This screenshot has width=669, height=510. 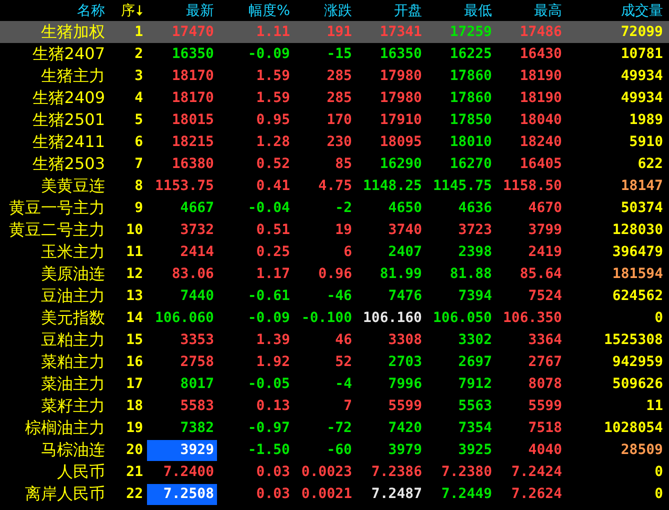 I want to click on instrument-name: 离岸人民币, so click(x=65, y=494).